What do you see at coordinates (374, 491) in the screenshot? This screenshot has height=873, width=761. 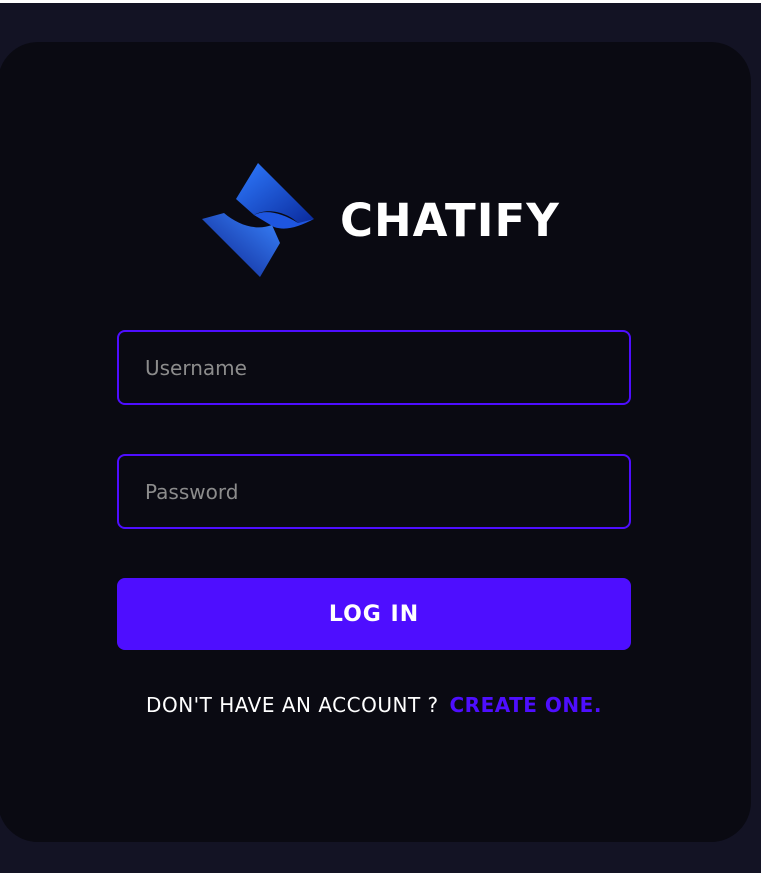 I see `password-input` at bounding box center [374, 491].